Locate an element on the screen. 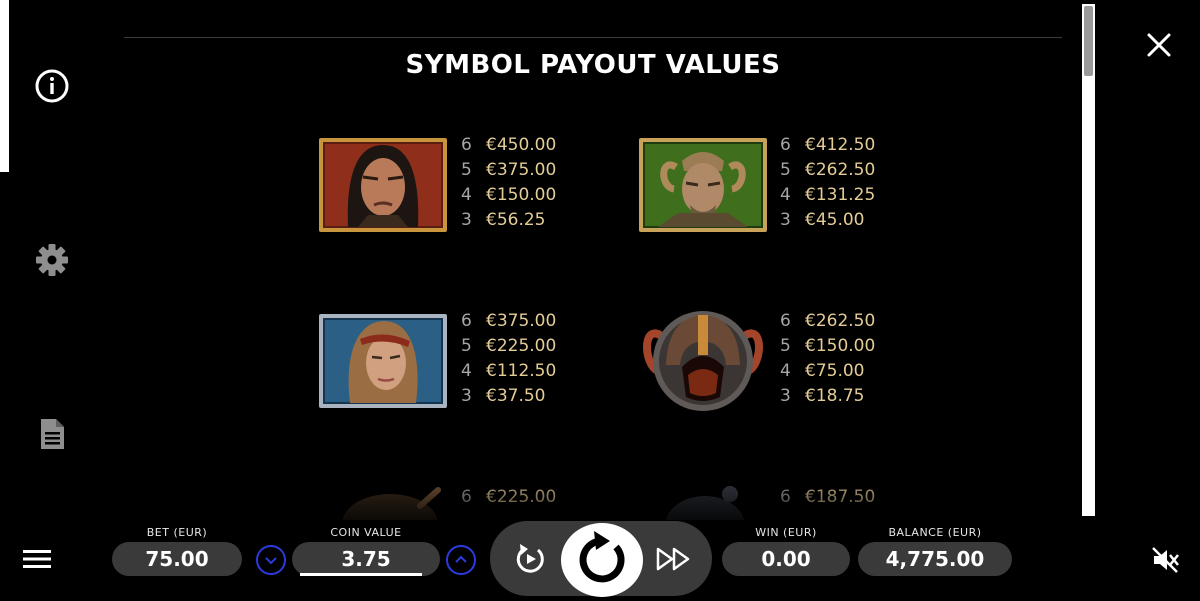  payout-row: 6 €225.00 is located at coordinates (508, 497).